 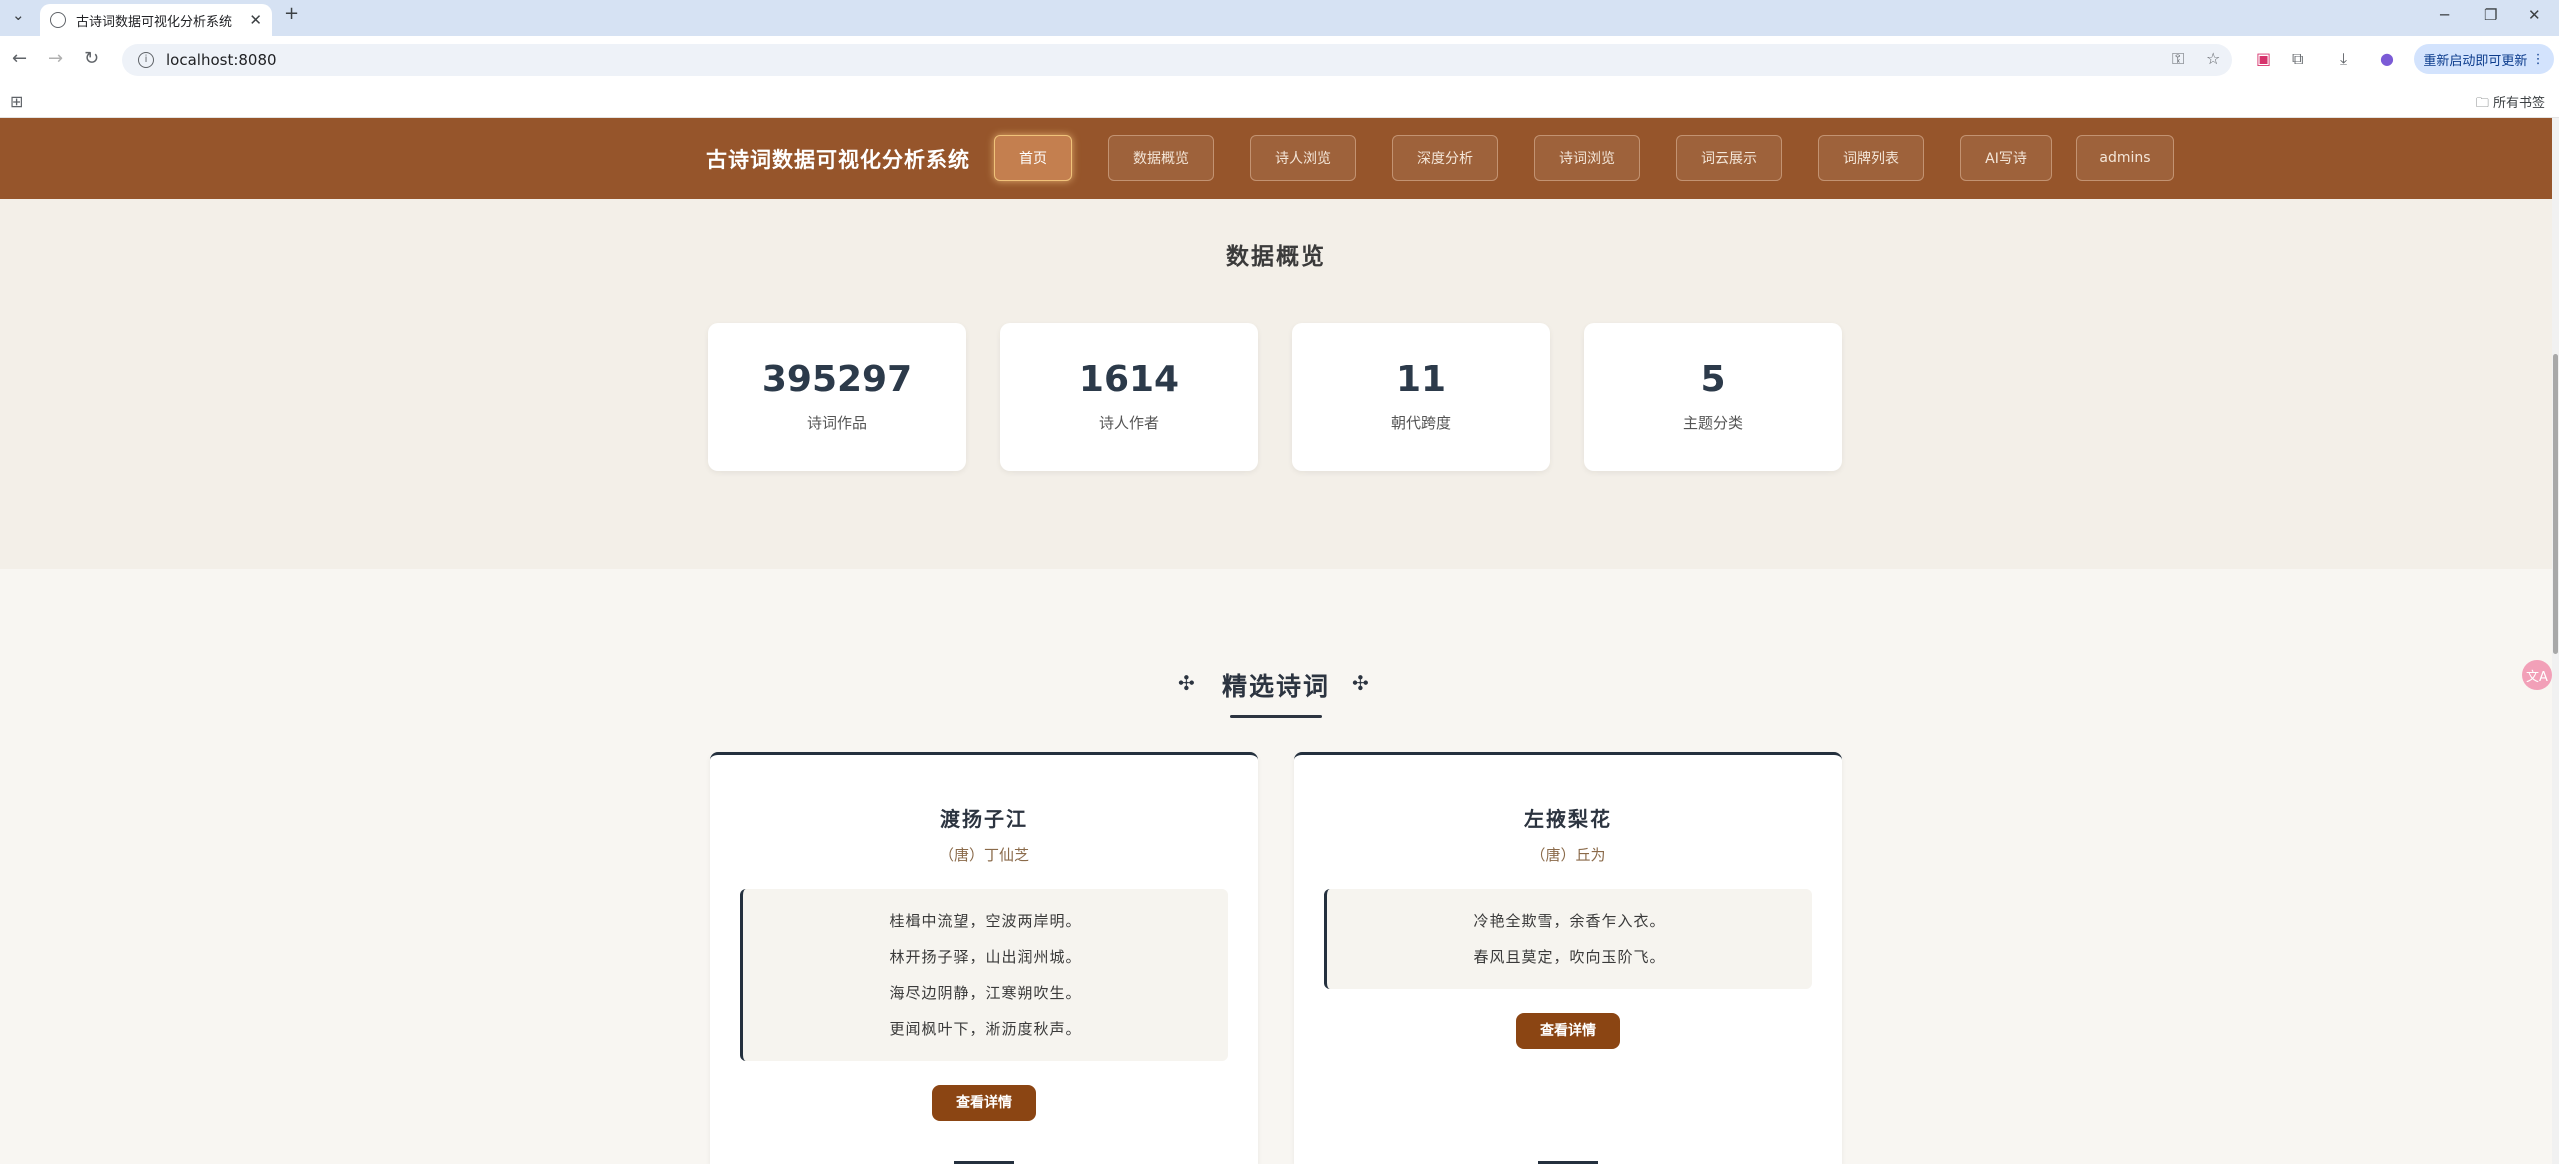 What do you see at coordinates (985, 921) in the screenshot?
I see `verse-line: 桂楫中流望，空波两岸明。` at bounding box center [985, 921].